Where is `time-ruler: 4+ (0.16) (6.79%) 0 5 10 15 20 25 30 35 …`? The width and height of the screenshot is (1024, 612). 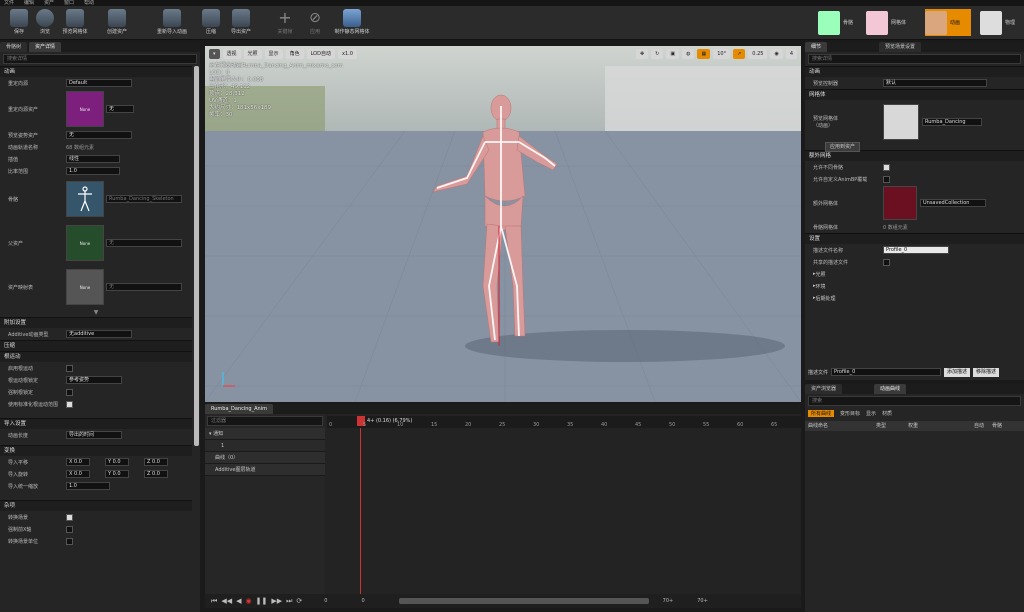 time-ruler: 4+ (0.16) (6.79%) 0 5 10 15 20 25 30 35 … is located at coordinates (564, 422).